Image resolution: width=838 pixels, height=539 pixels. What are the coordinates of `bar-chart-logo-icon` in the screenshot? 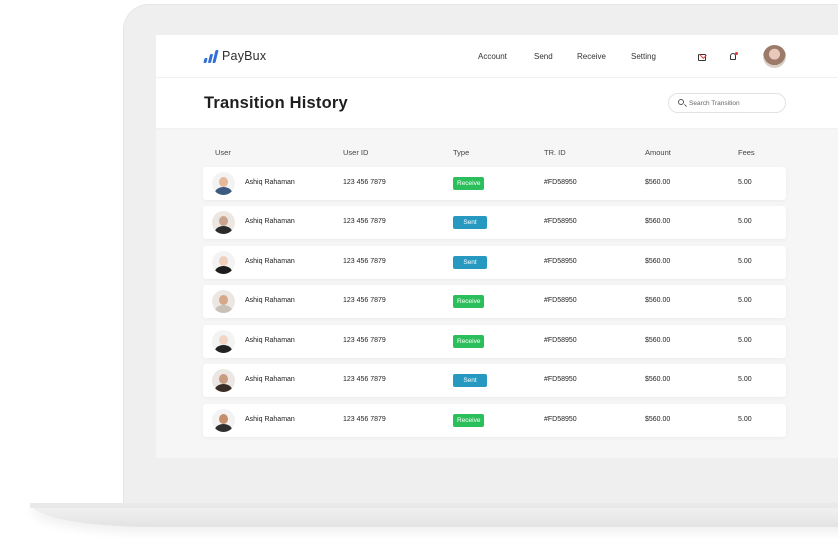 It's located at (211, 56).